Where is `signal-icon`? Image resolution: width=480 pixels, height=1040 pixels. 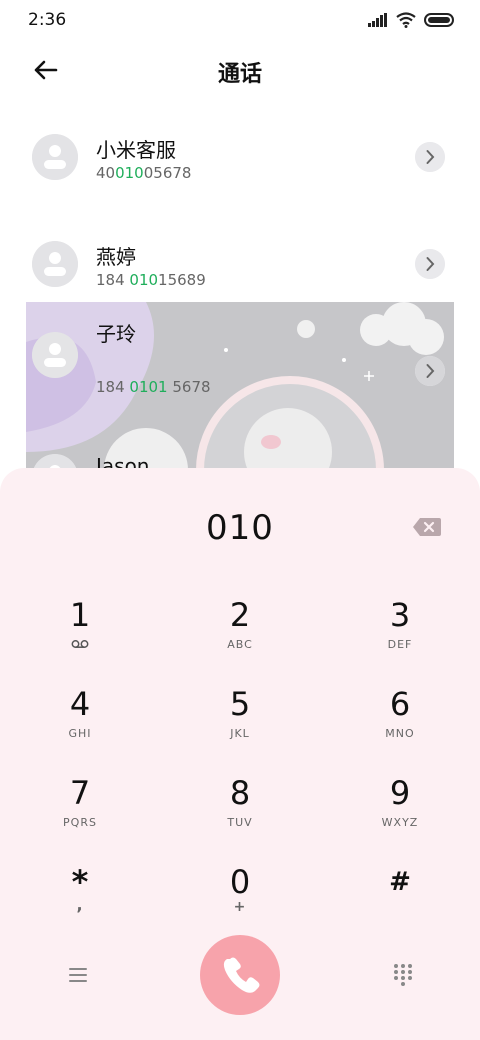 signal-icon is located at coordinates (377, 20).